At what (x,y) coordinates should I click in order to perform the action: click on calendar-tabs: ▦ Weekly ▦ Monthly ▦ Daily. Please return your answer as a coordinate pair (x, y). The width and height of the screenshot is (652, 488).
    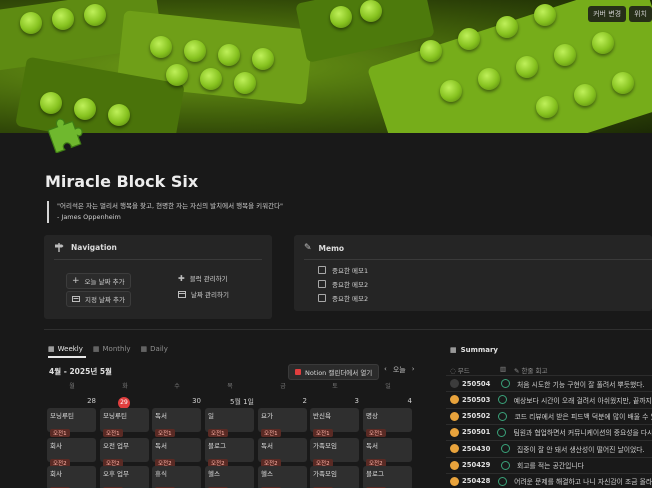
    Looking at the image, I should click on (108, 349).